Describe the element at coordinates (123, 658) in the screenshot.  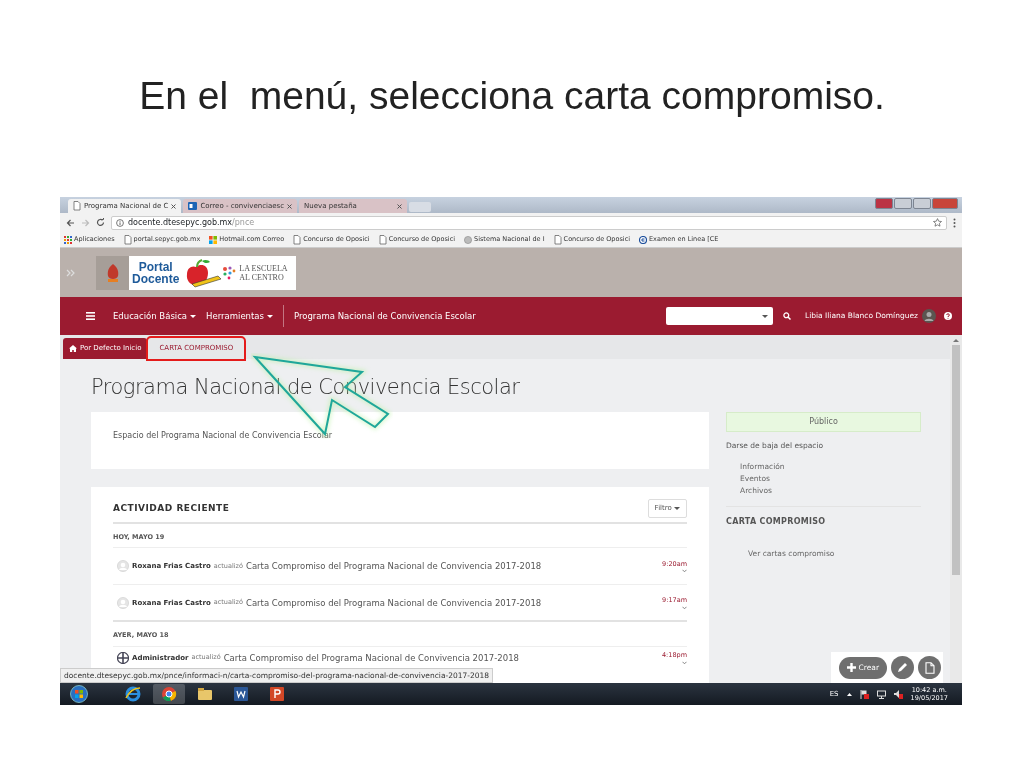
I see `admin-avatar-icon` at that location.